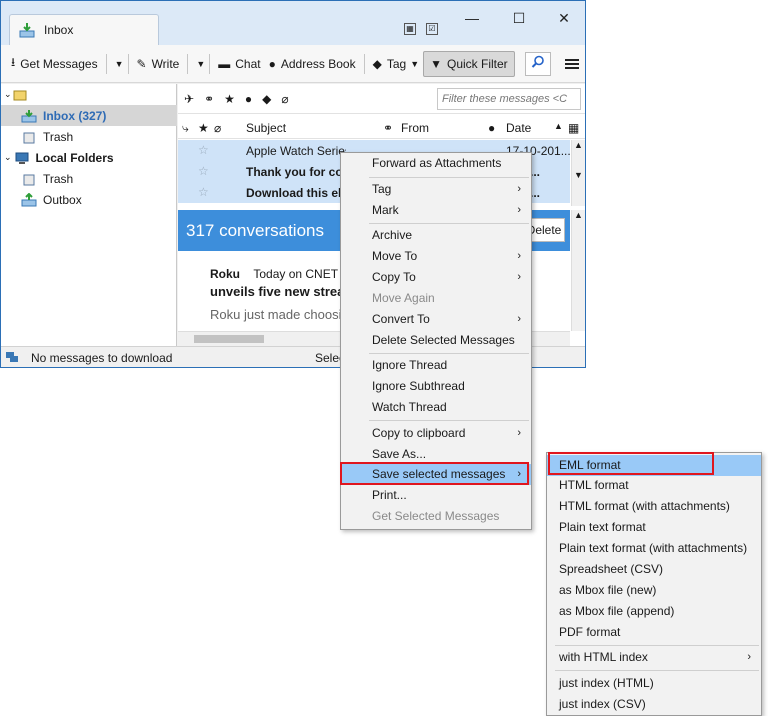  What do you see at coordinates (654, 683) in the screenshot?
I see `submenu-item-just-index-html: just index (HTML)` at bounding box center [654, 683].